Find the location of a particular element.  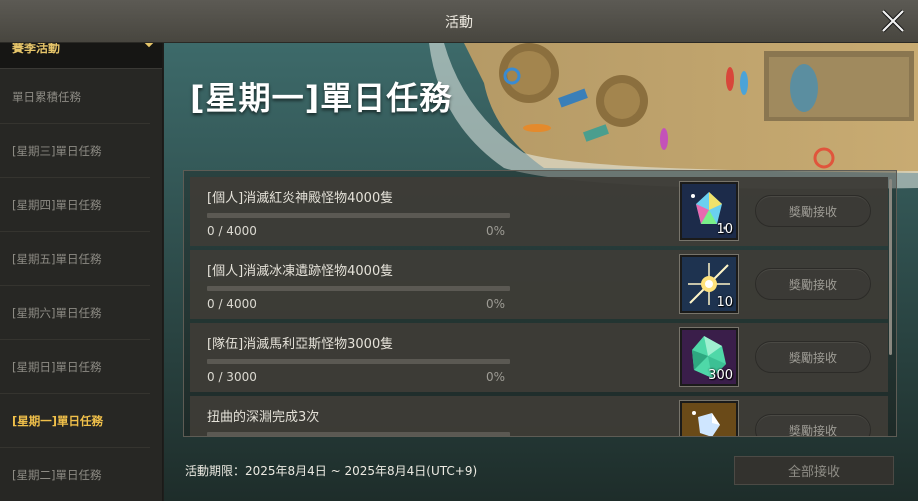

window-title: 活動 is located at coordinates (459, 23).